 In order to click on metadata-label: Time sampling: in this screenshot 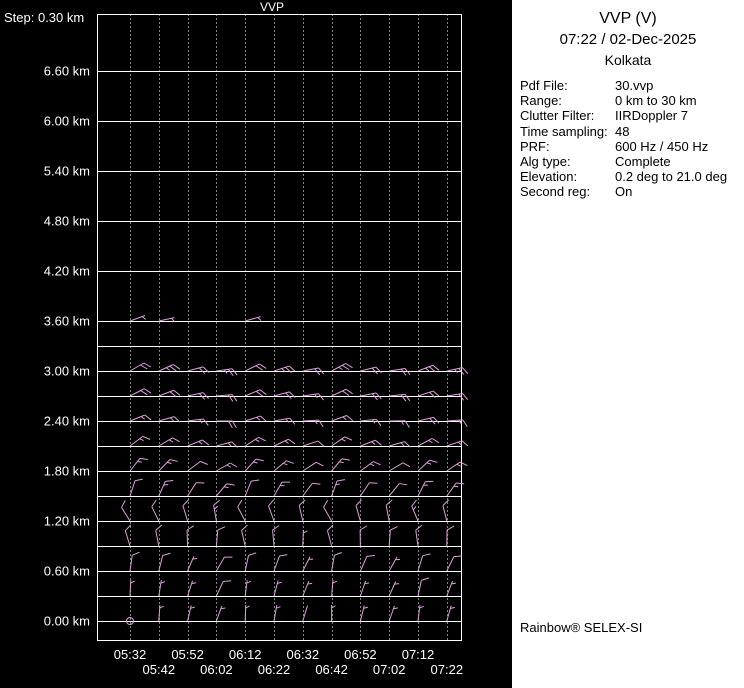, I will do `click(564, 131)`.